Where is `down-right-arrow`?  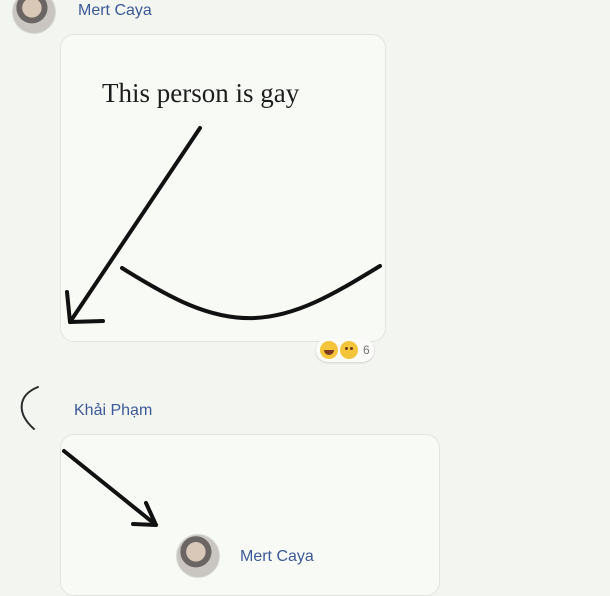
down-right-arrow is located at coordinates (110, 488).